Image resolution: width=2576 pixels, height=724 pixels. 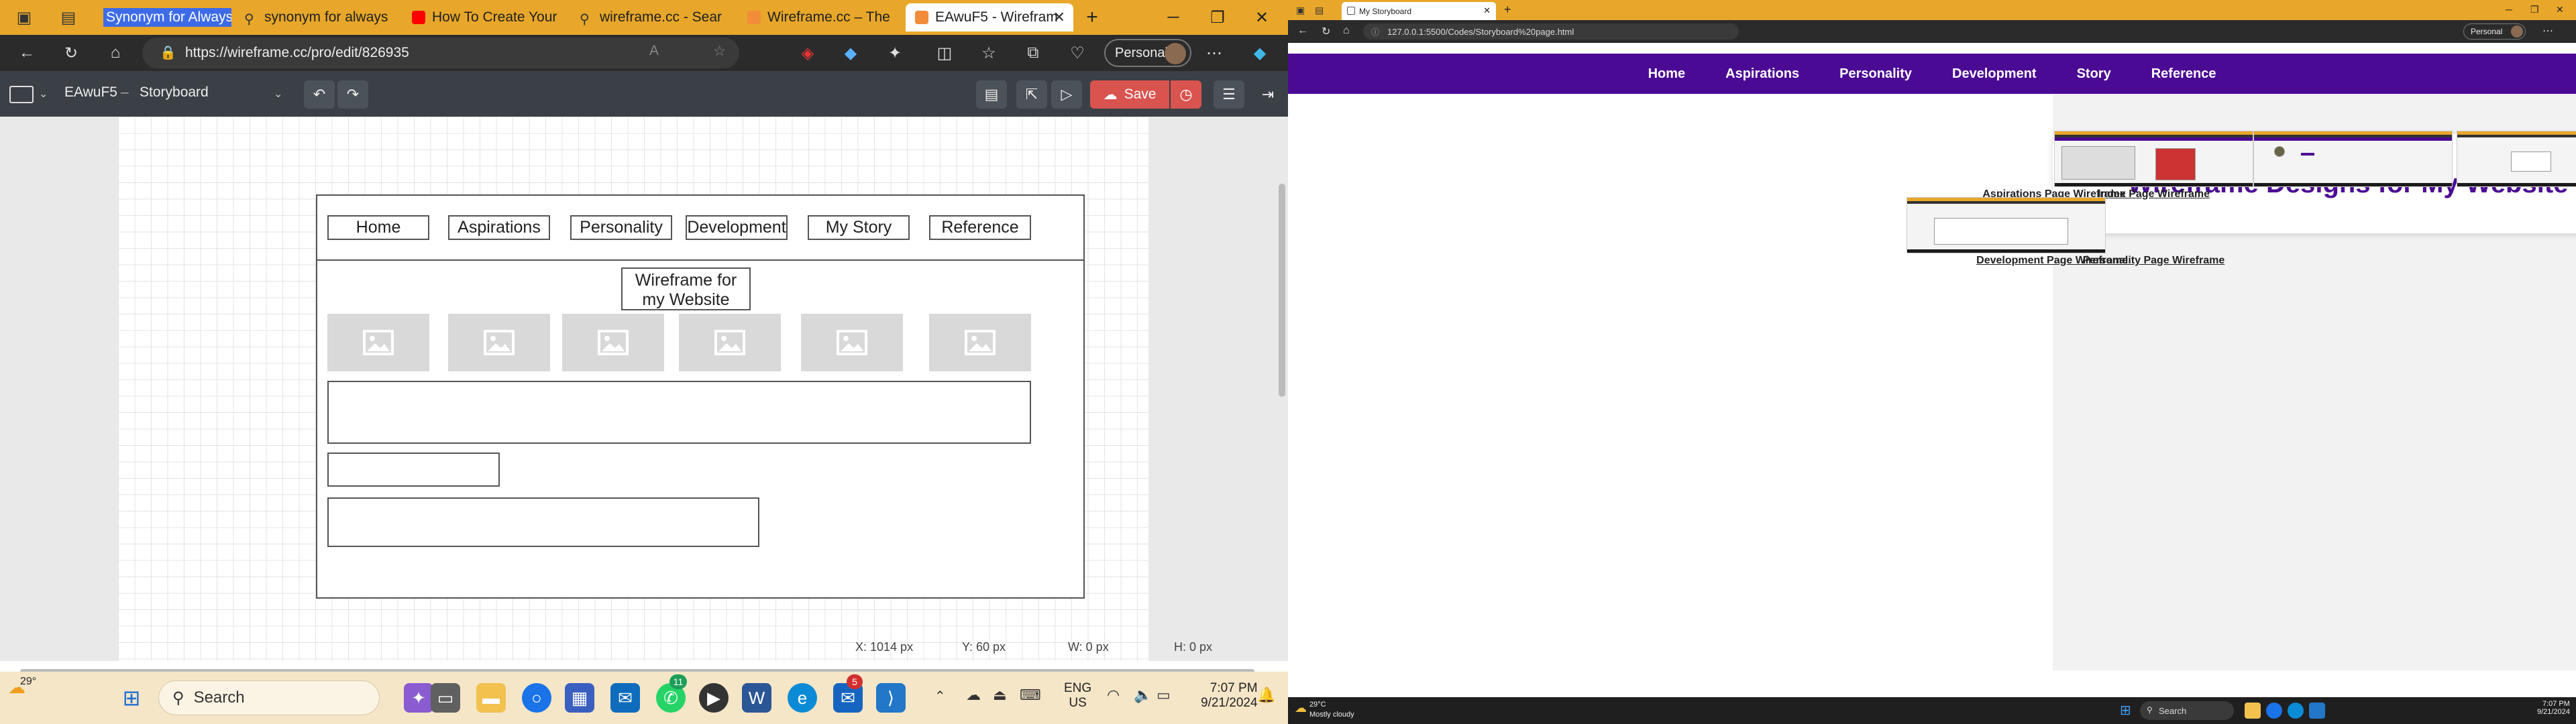 I want to click on wifi-icon: ◠, so click(x=1113, y=695).